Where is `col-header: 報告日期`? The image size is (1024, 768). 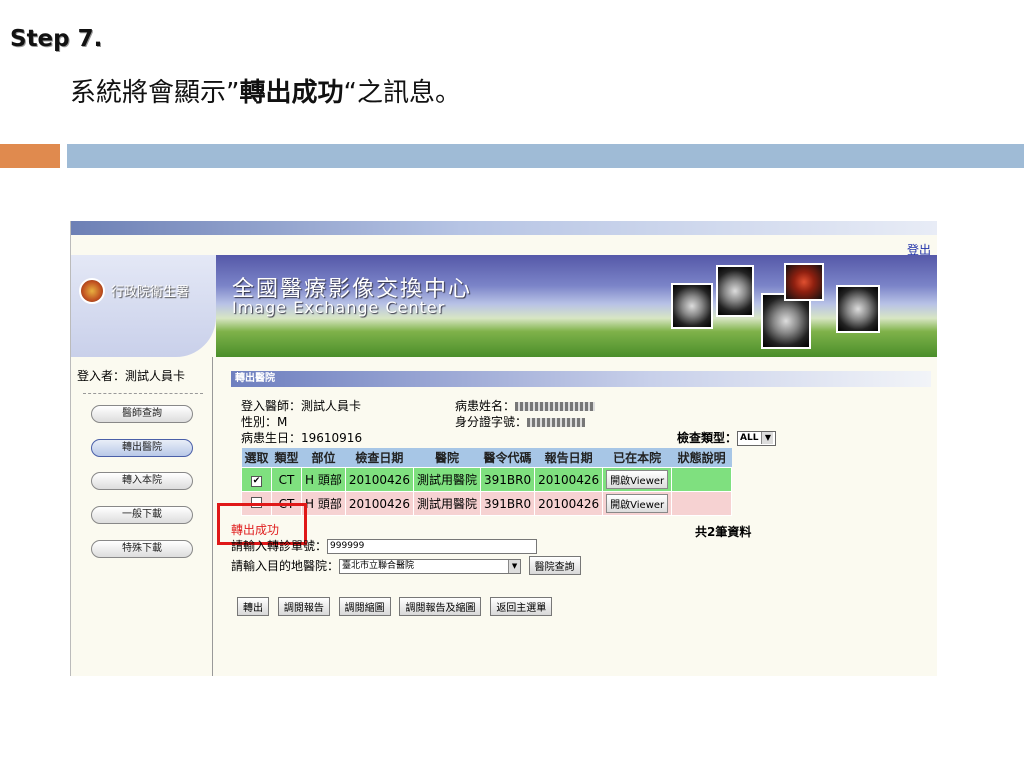 col-header: 報告日期 is located at coordinates (568, 458).